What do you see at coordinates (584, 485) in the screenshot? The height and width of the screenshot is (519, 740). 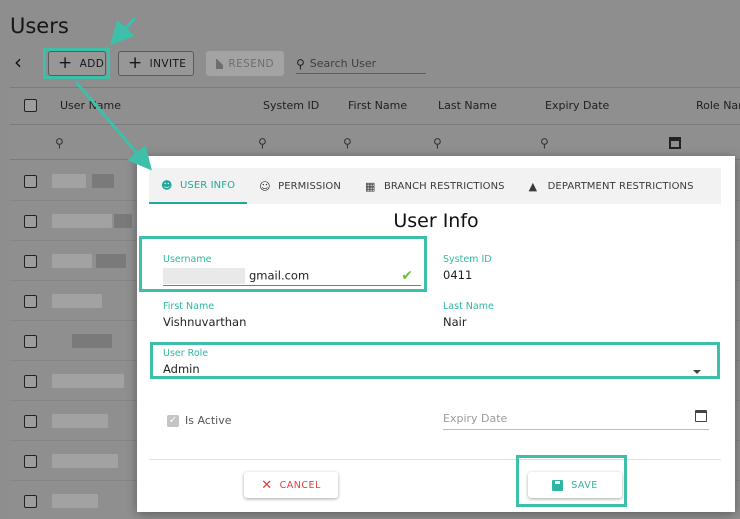 I see `save-button-label: SAVE` at bounding box center [584, 485].